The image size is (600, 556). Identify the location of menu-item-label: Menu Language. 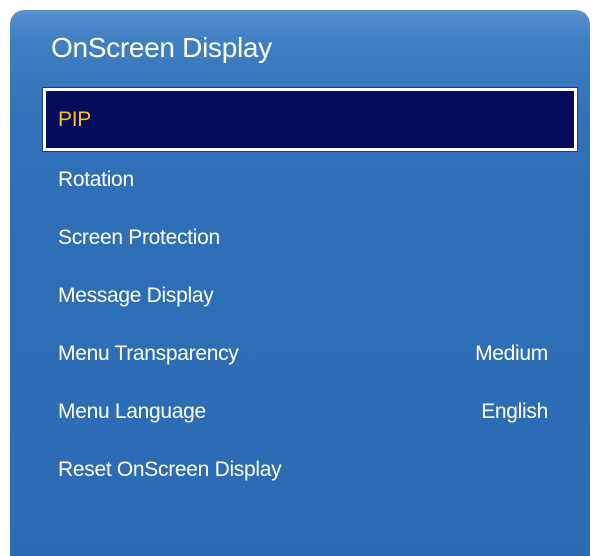
(132, 411).